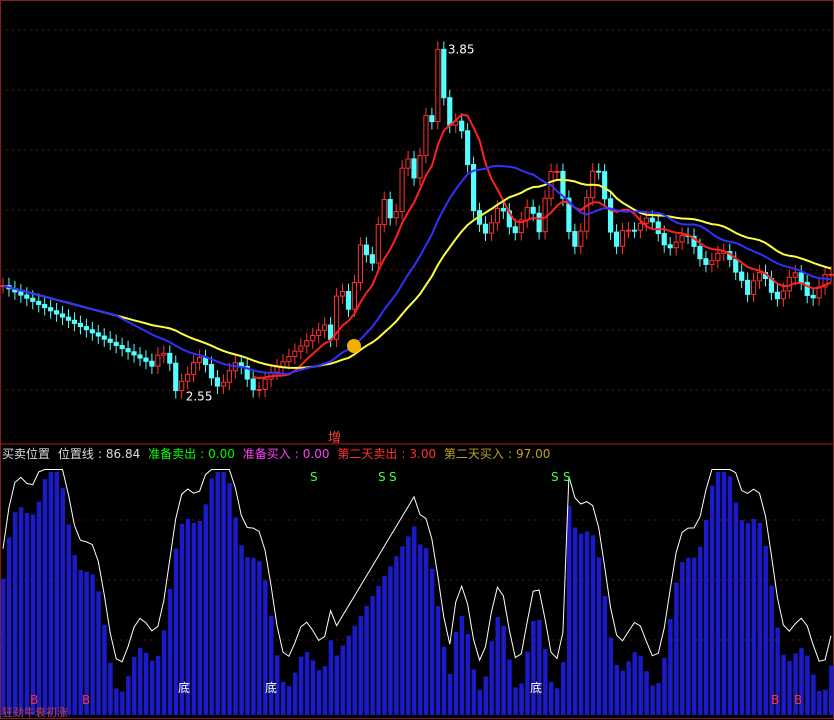  What do you see at coordinates (26, 454) in the screenshot?
I see `panel-title: 买卖位置` at bounding box center [26, 454].